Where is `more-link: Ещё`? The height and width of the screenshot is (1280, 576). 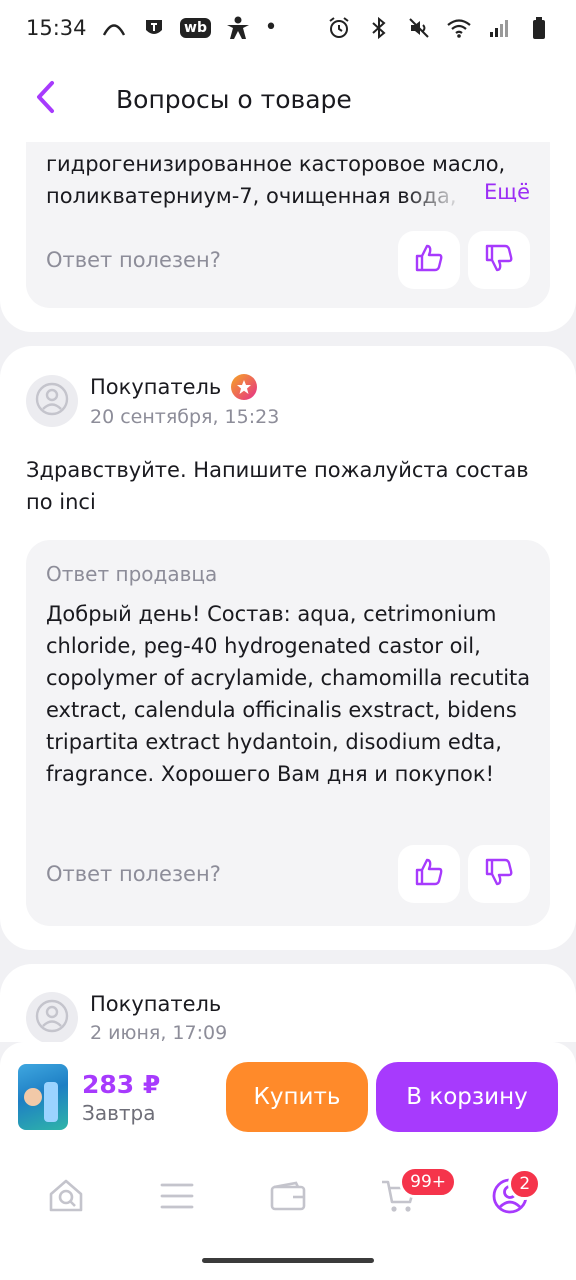
more-link: Ещё is located at coordinates (498, 192).